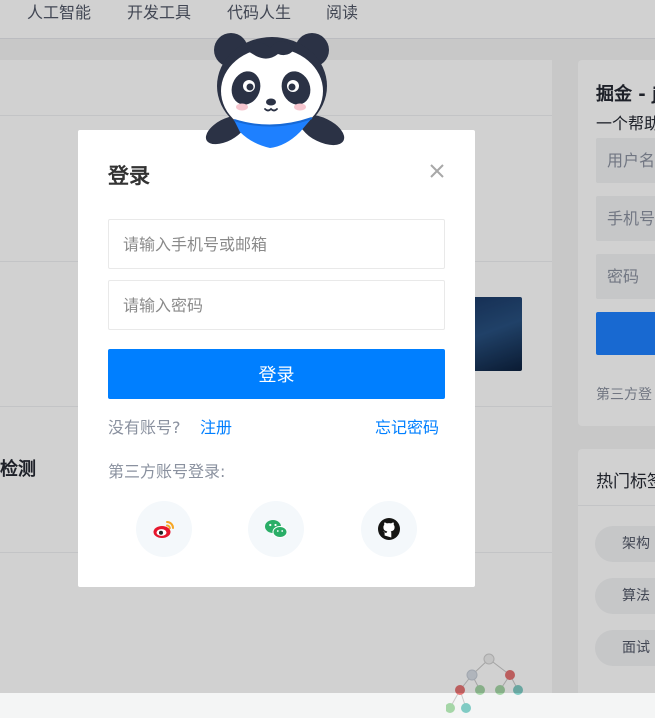 Image resolution: width=655 pixels, height=718 pixels. What do you see at coordinates (216, 426) in the screenshot?
I see `register-link: 注册` at bounding box center [216, 426].